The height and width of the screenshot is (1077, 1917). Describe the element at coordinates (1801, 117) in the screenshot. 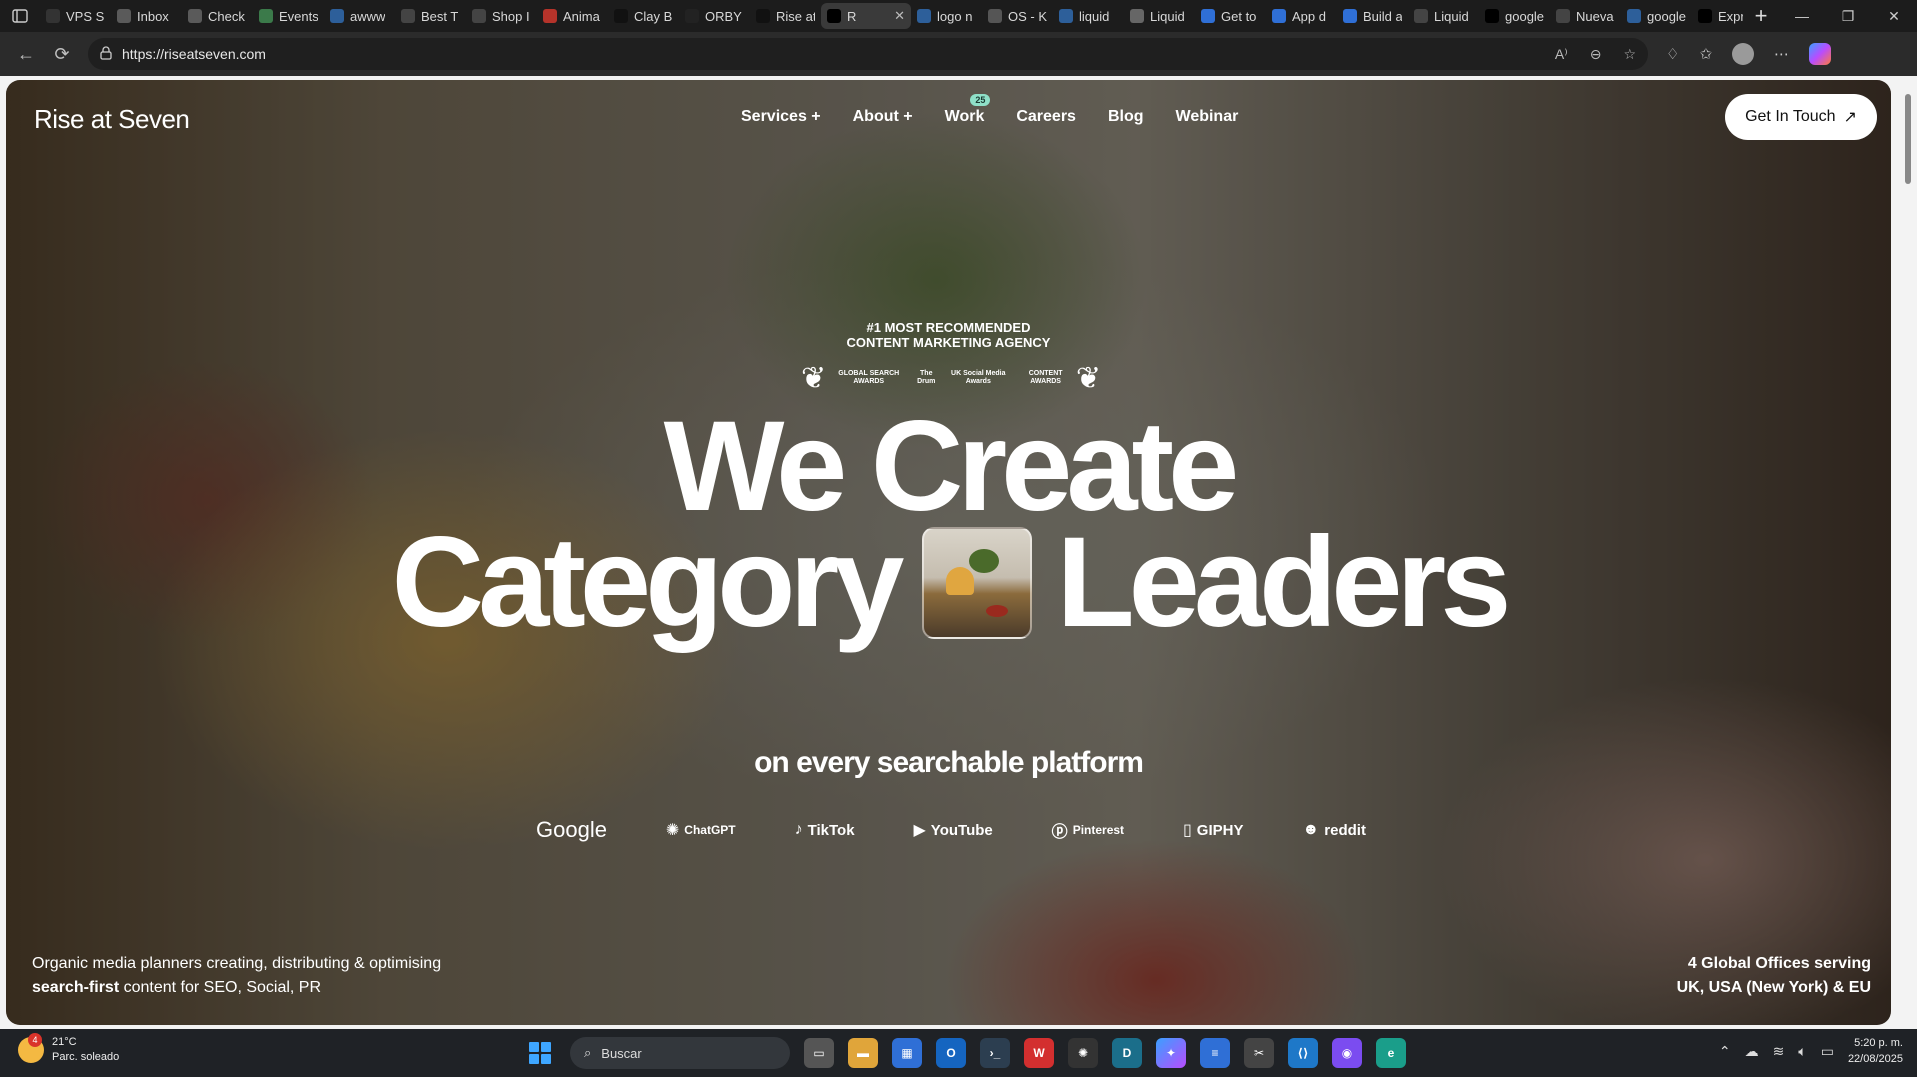

I see `get-in-touch-button: Get In Touch ↗` at that location.